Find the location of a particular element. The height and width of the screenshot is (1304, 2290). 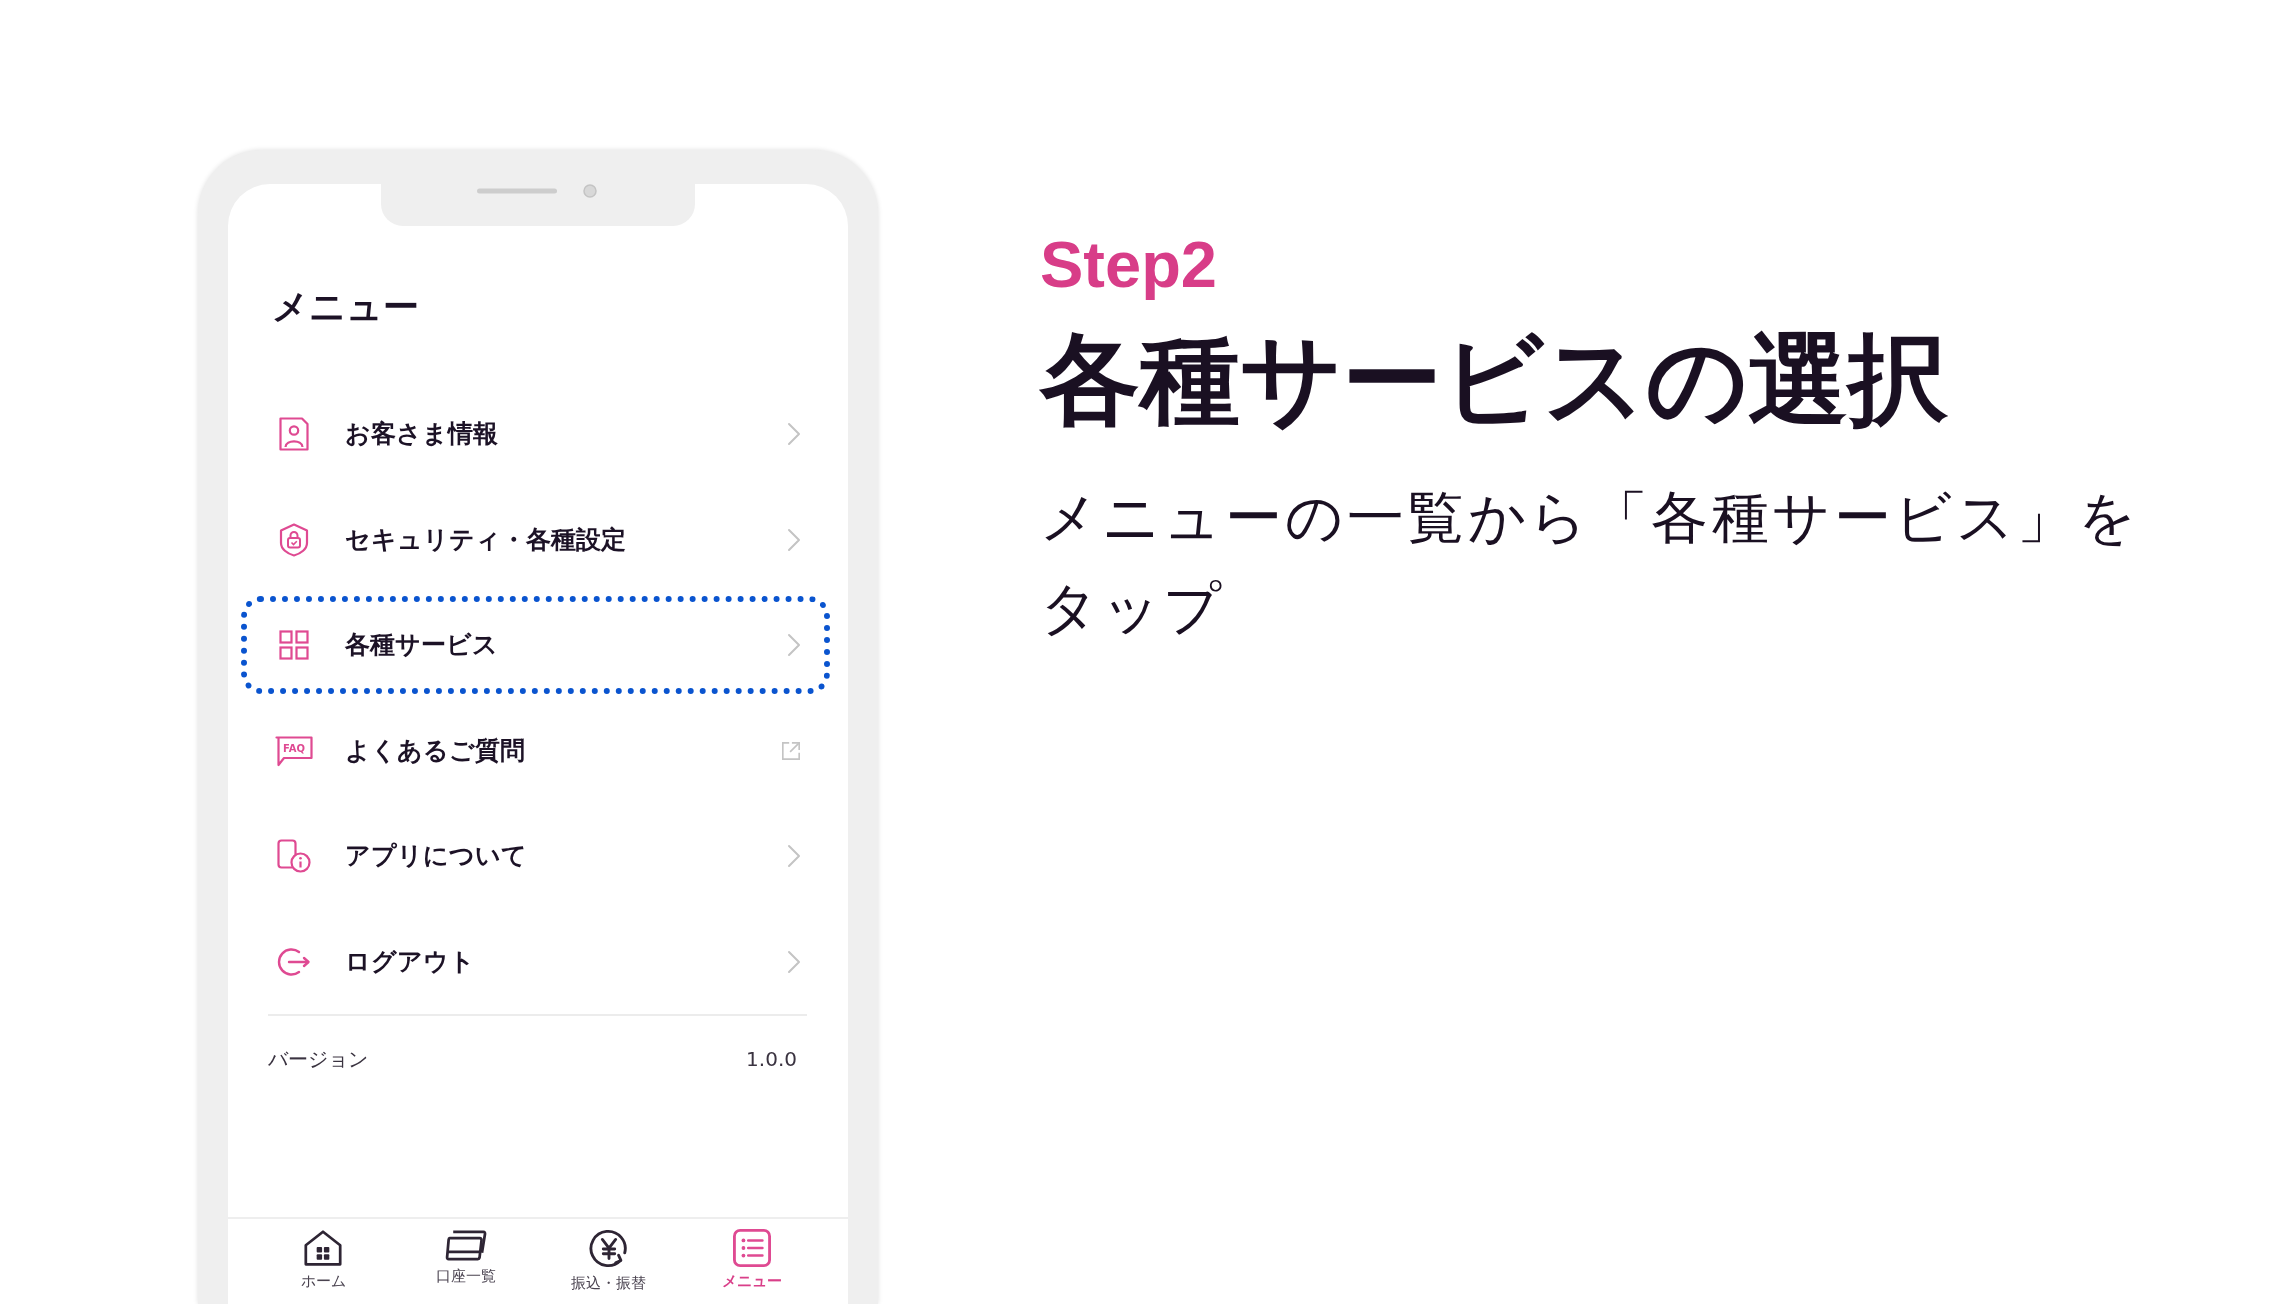

instruction-text: メニューの一覧から「各種サービス」をタップ is located at coordinates (1590, 563).